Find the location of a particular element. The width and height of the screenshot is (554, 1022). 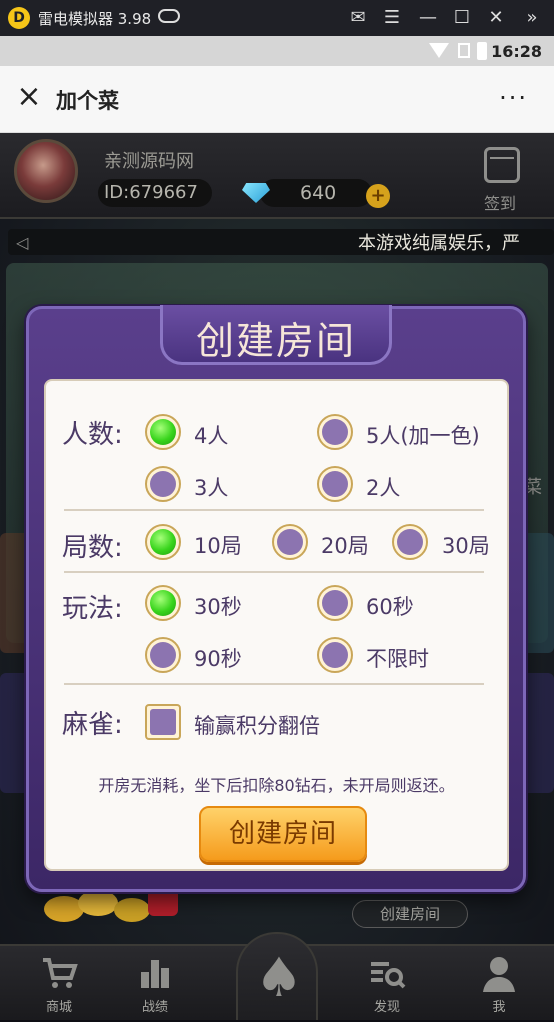

person-icon is located at coordinates (499, 974).